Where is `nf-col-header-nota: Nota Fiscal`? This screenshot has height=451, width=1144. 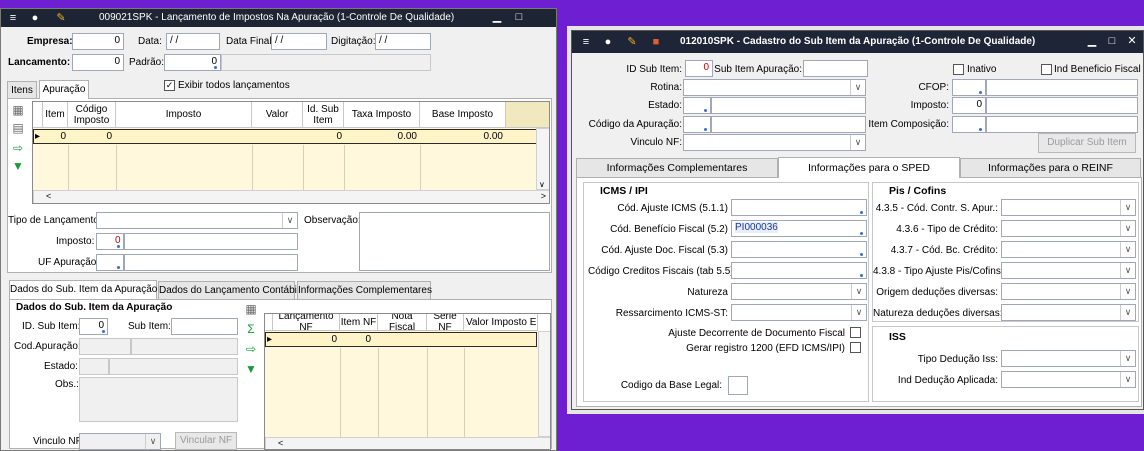
nf-col-header-nota: Nota Fiscal is located at coordinates (402, 323).